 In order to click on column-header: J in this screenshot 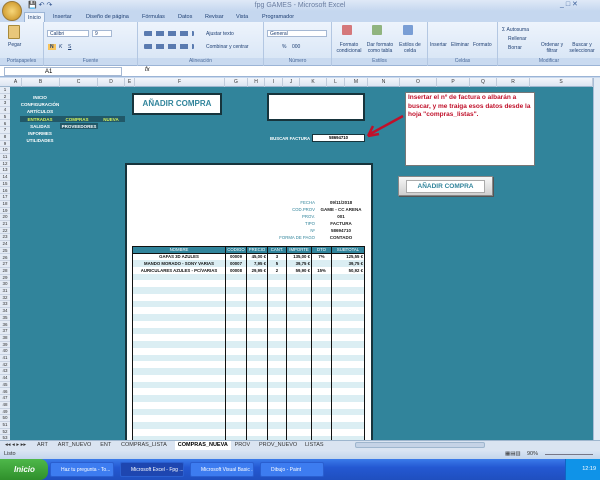, I will do `click(291, 82)`.